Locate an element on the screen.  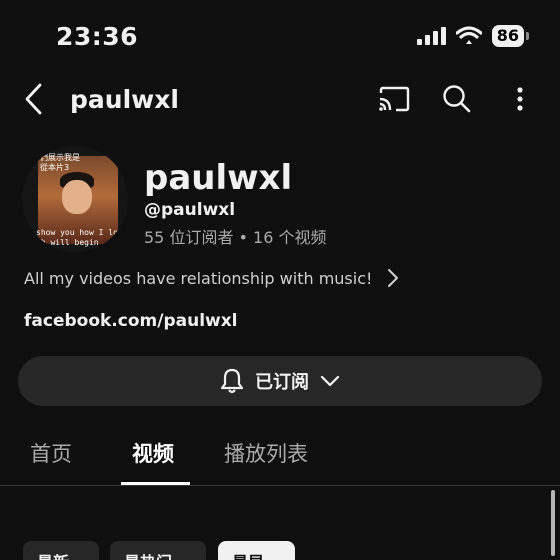
wifi-icon is located at coordinates (468, 35).